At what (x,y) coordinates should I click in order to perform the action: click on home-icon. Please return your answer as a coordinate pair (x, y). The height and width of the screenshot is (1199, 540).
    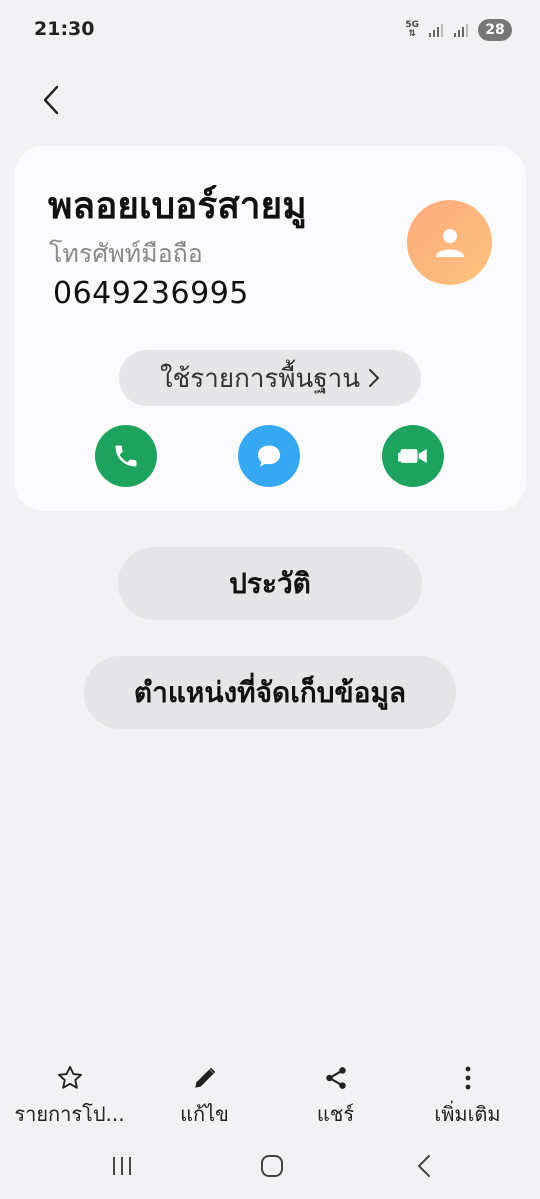
    Looking at the image, I should click on (272, 1166).